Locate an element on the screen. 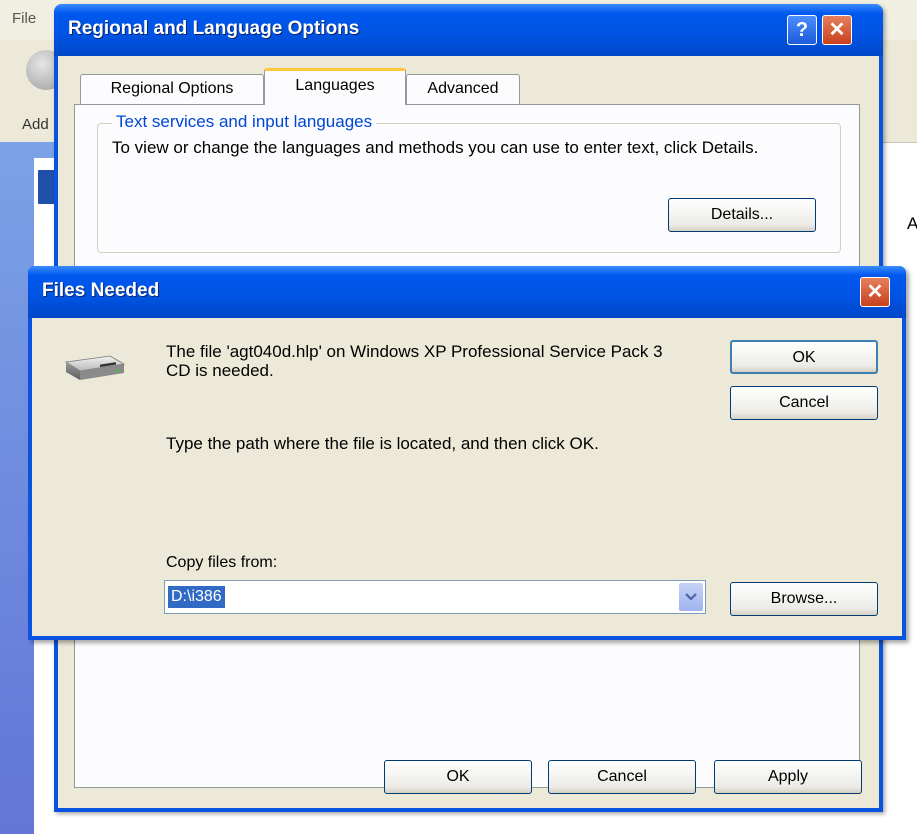 The height and width of the screenshot is (834, 917). regional-dialog-titlebar: Regional and Language Options ? ✕ is located at coordinates (468, 30).